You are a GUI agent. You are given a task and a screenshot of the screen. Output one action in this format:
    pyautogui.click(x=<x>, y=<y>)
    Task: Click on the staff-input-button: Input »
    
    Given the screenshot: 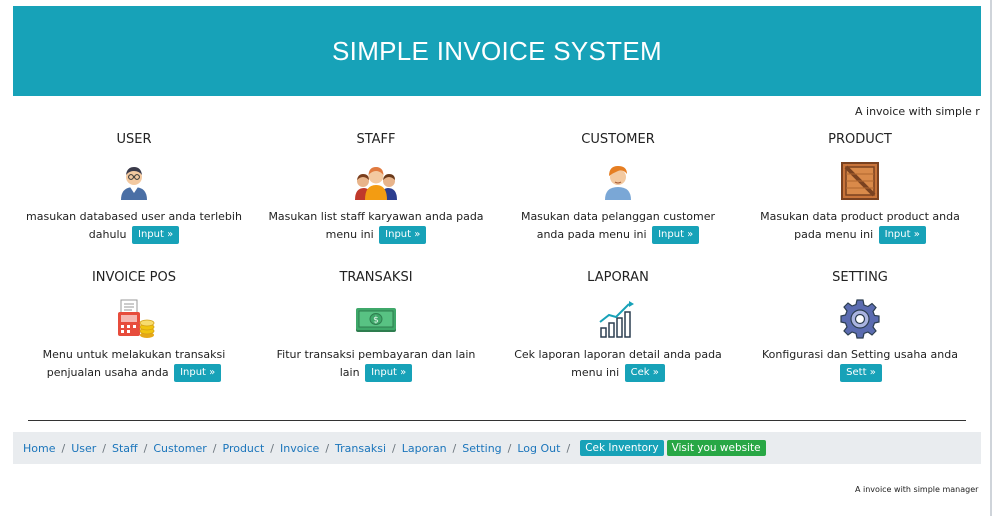 What is the action you would take?
    pyautogui.click(x=403, y=235)
    